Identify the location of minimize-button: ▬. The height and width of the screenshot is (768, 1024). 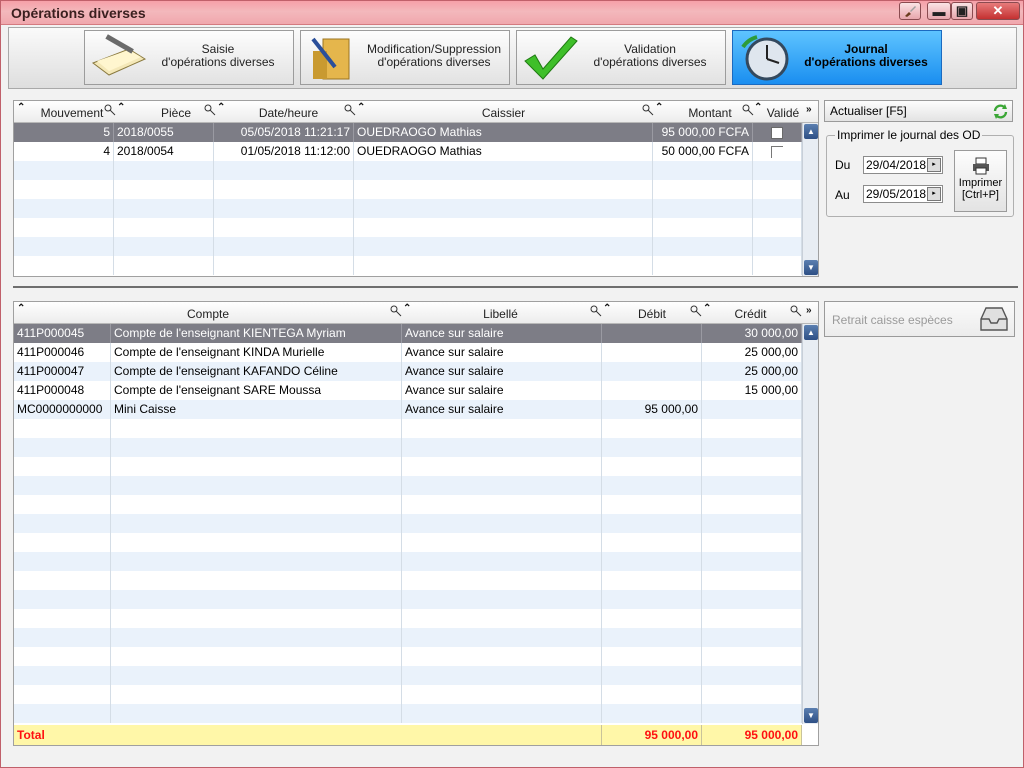
(939, 11).